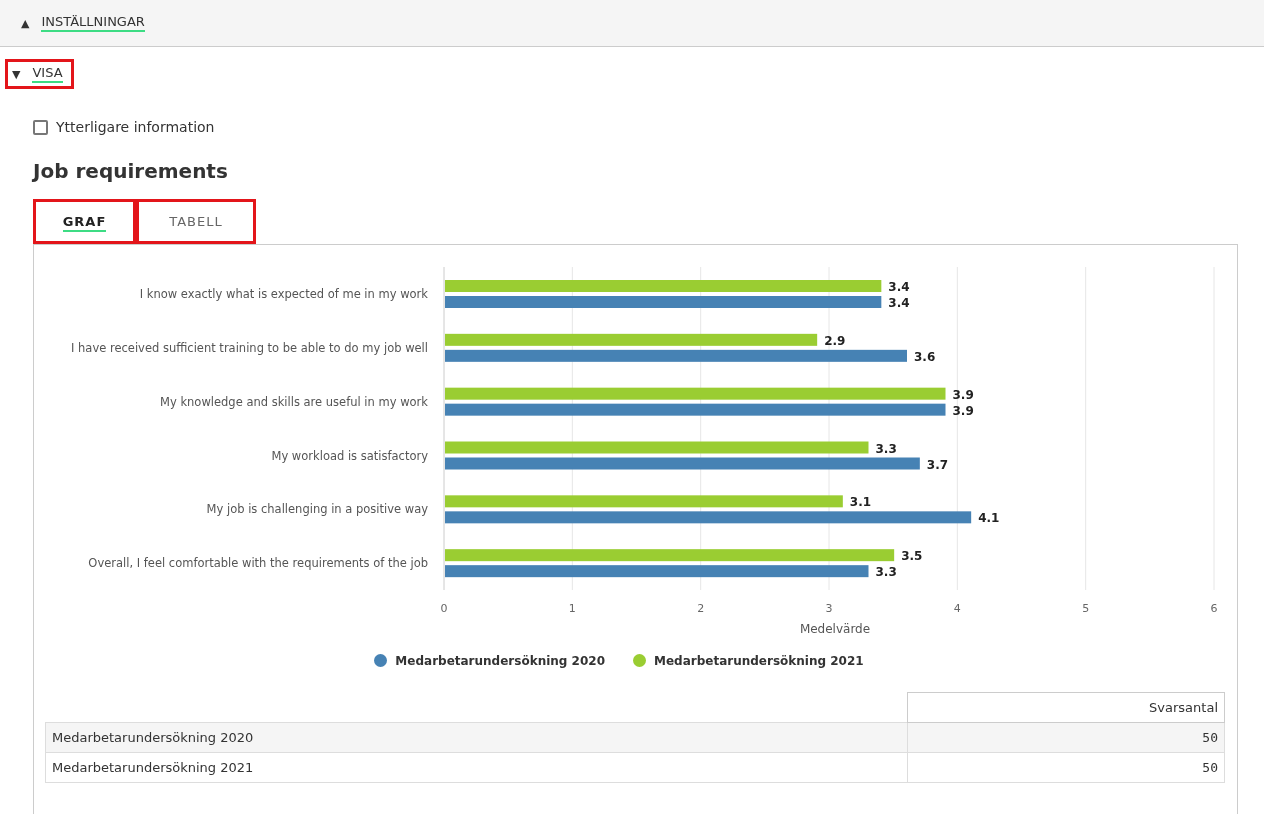  What do you see at coordinates (860, 501) in the screenshot?
I see `value-label: 3.1` at bounding box center [860, 501].